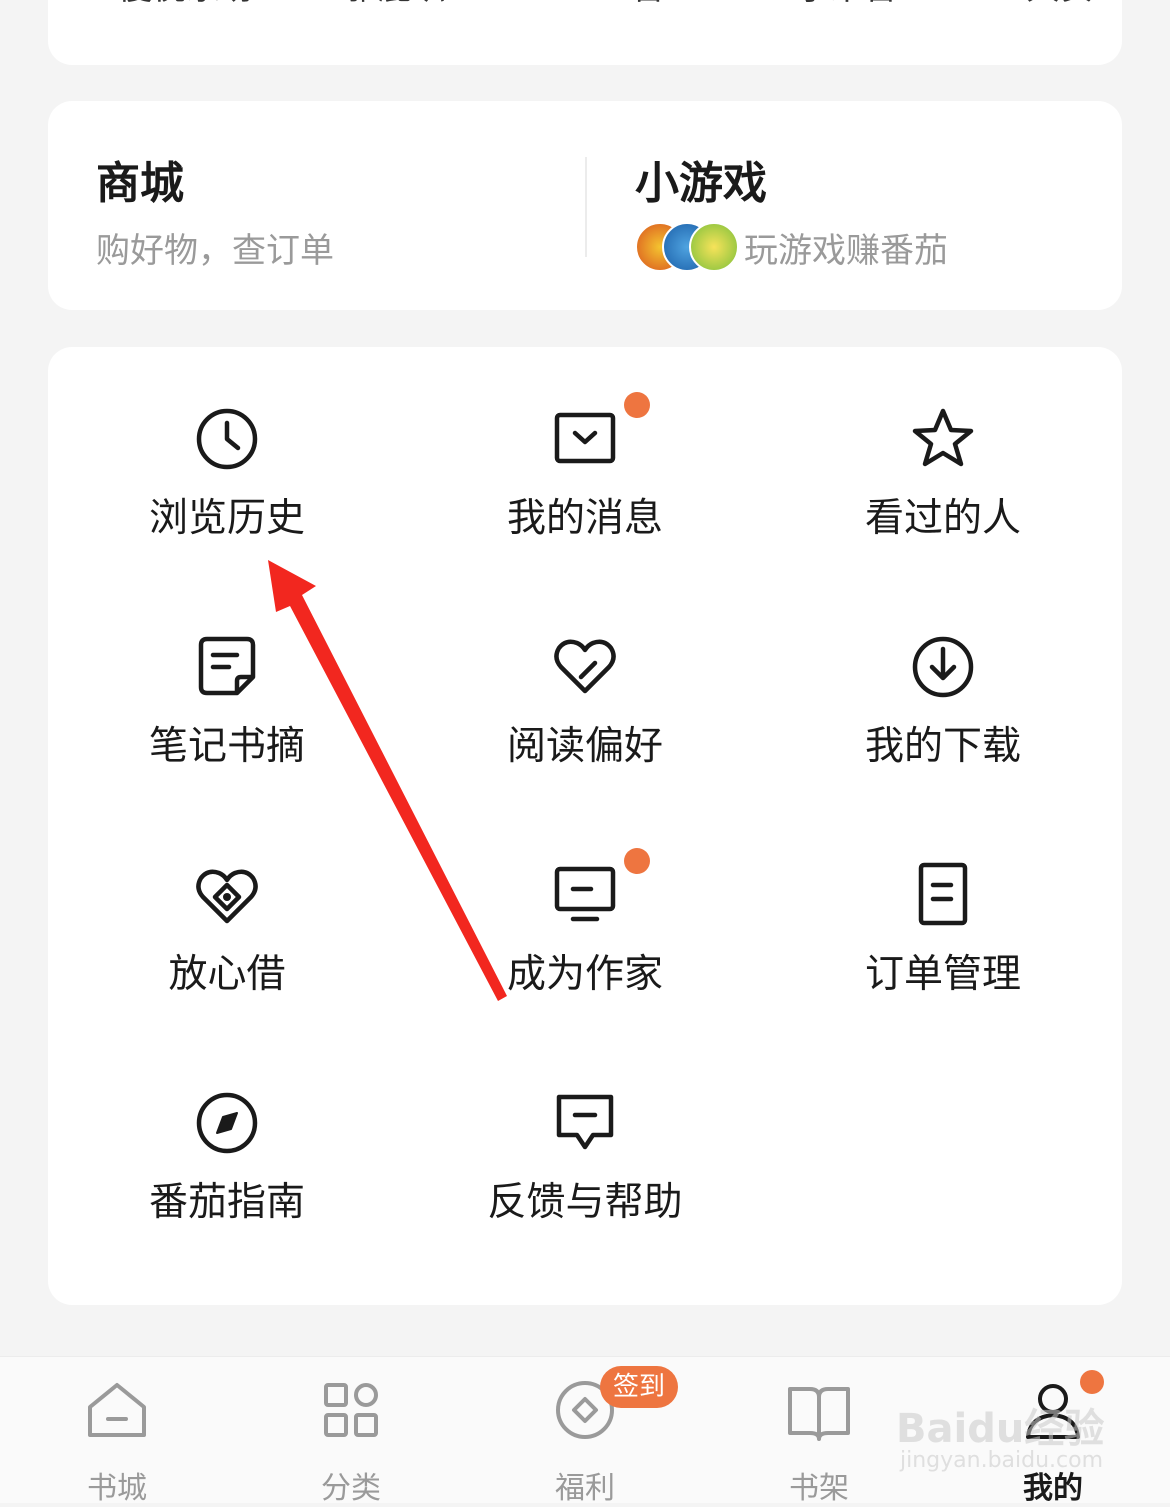 The image size is (1170, 1507). I want to click on order-icon, so click(943, 894).